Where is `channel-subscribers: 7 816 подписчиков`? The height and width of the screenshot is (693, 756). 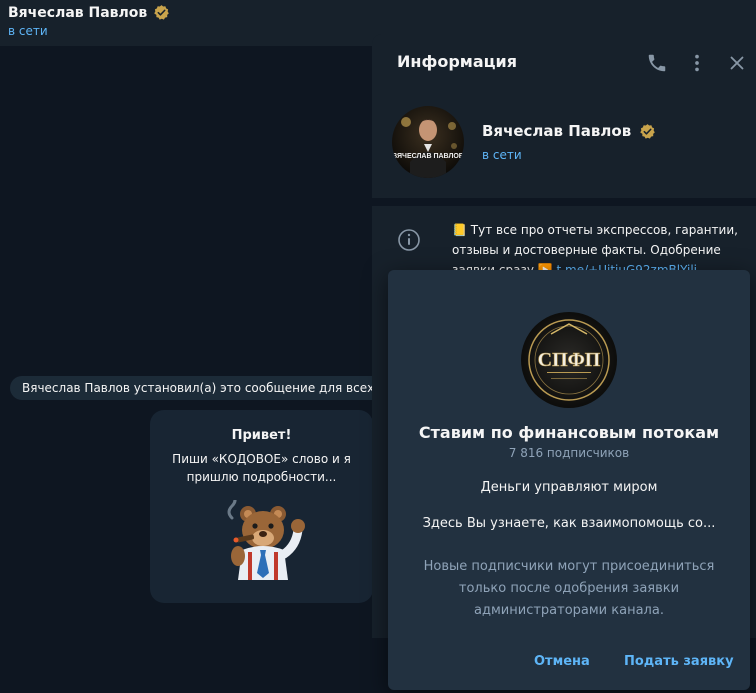
channel-subscribers: 7 816 подписчиков is located at coordinates (569, 453).